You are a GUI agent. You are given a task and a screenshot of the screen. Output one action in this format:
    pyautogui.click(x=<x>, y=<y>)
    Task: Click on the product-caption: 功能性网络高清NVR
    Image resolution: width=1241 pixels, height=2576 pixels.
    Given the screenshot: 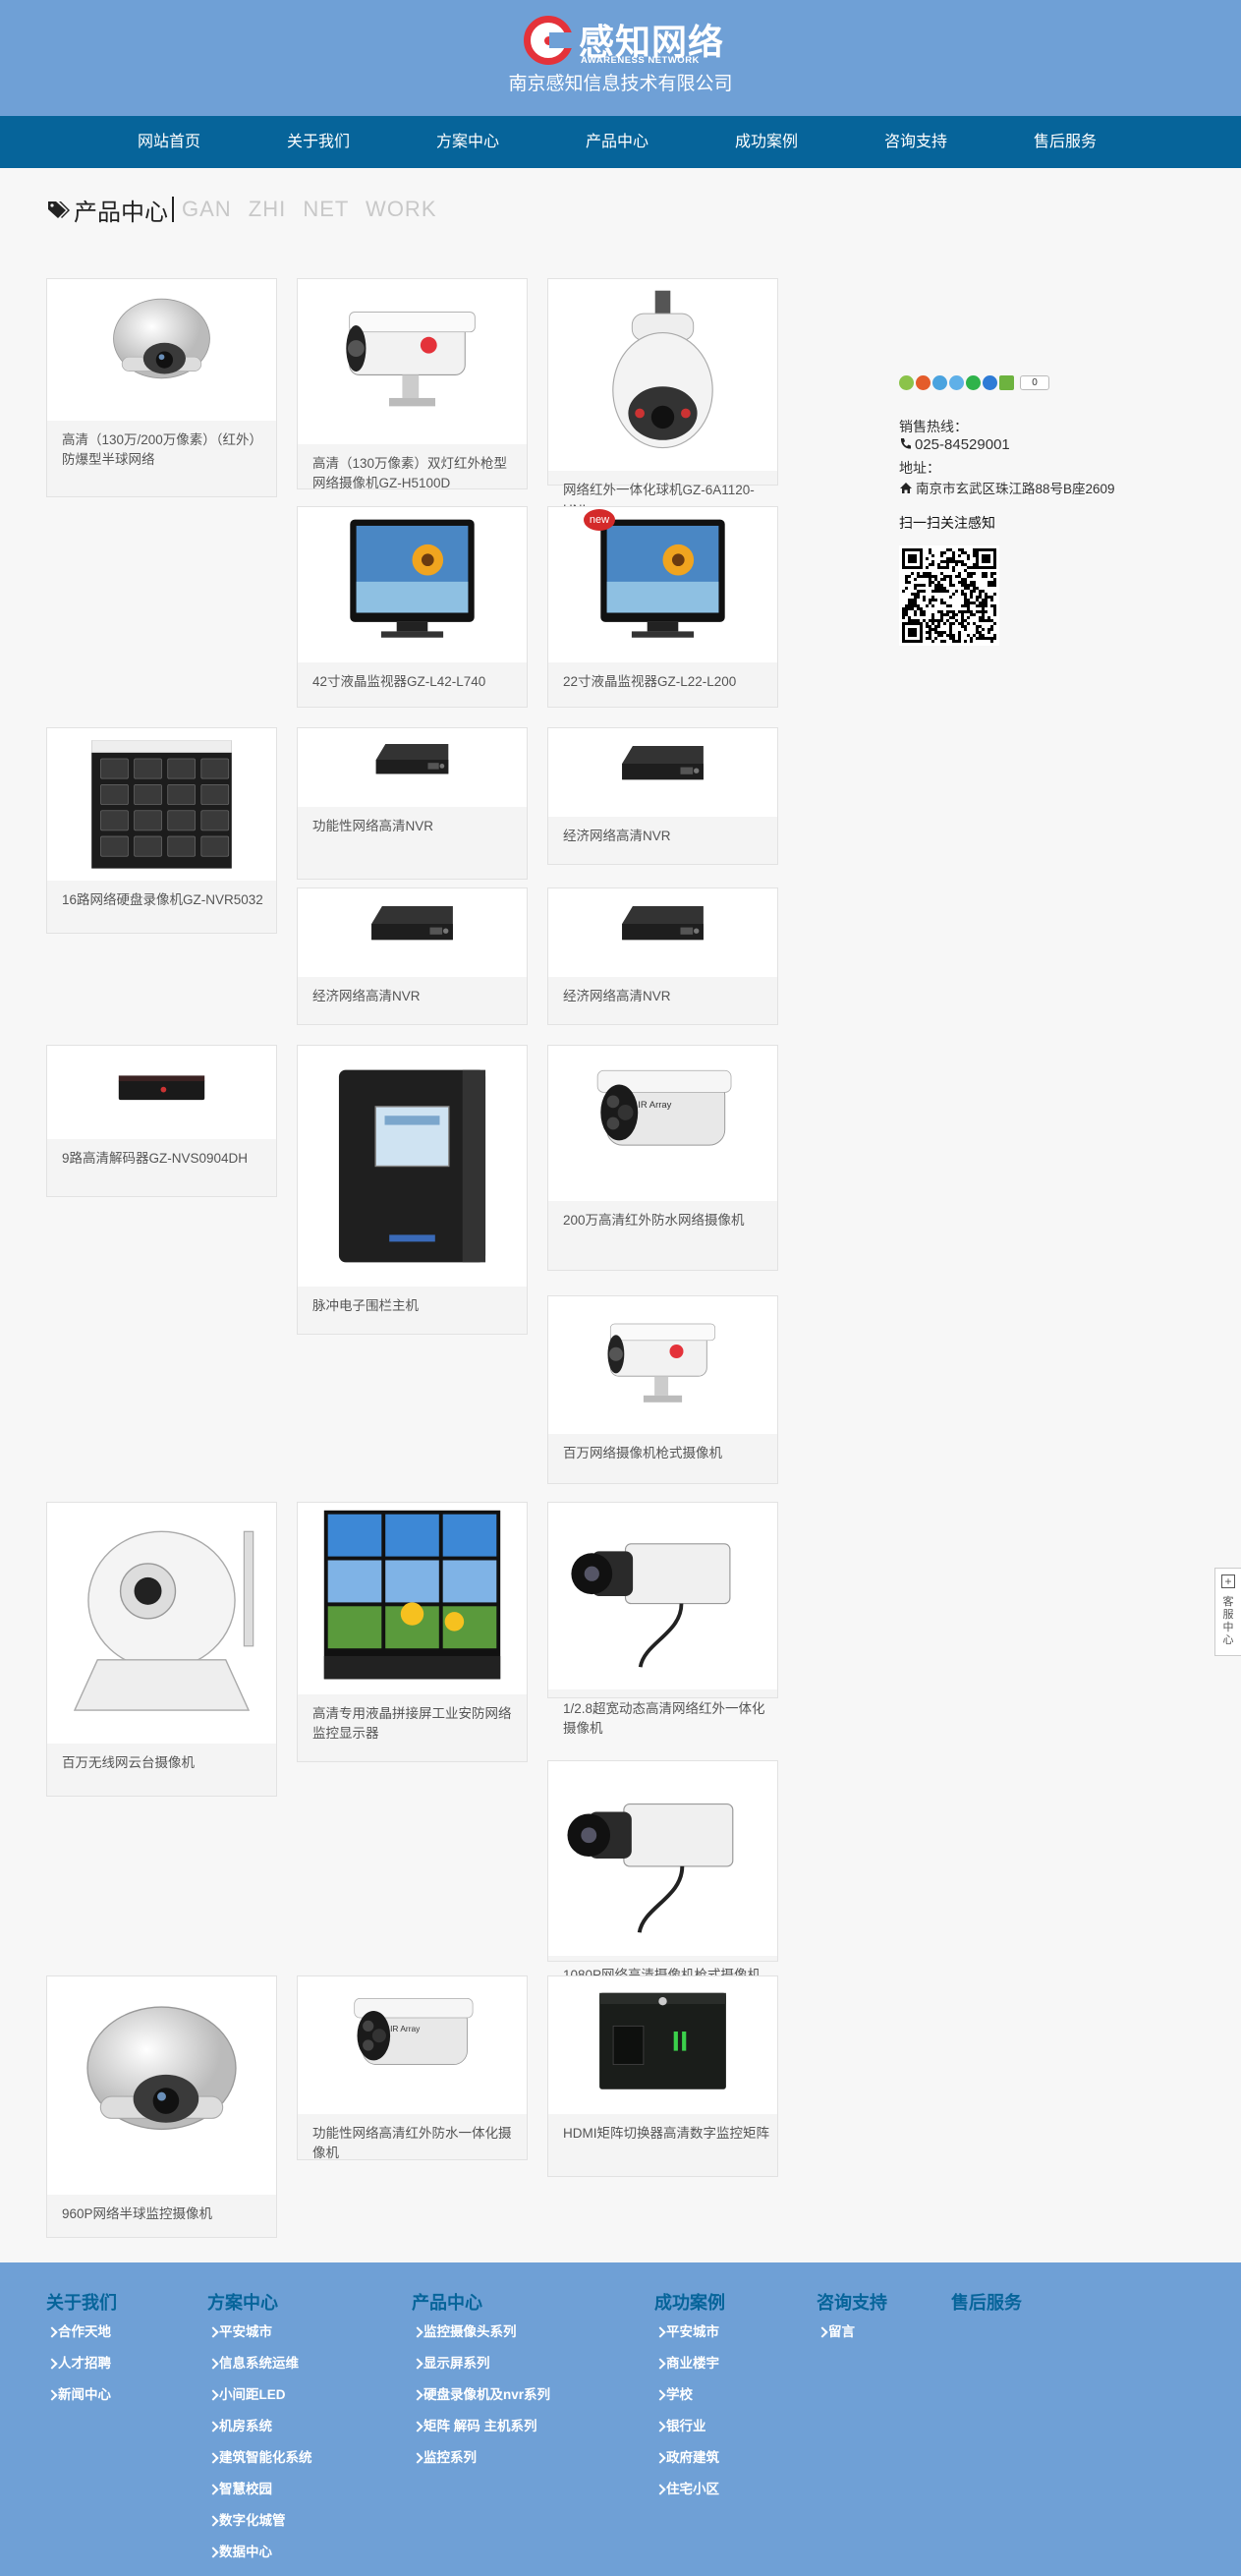 What is the action you would take?
    pyautogui.click(x=415, y=827)
    